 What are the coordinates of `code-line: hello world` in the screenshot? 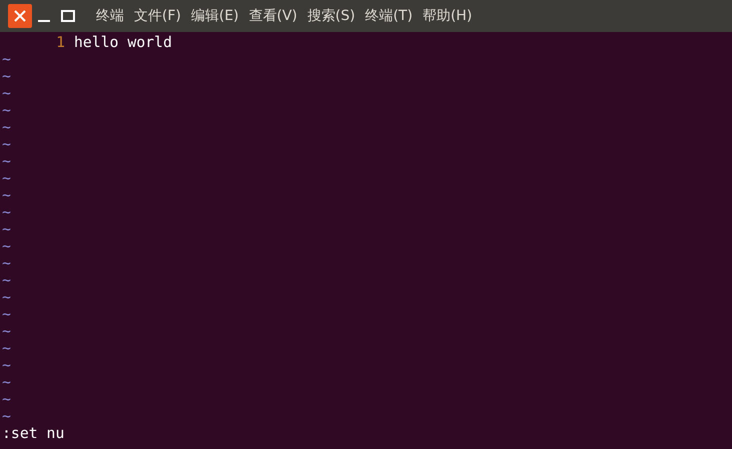 It's located at (123, 42).